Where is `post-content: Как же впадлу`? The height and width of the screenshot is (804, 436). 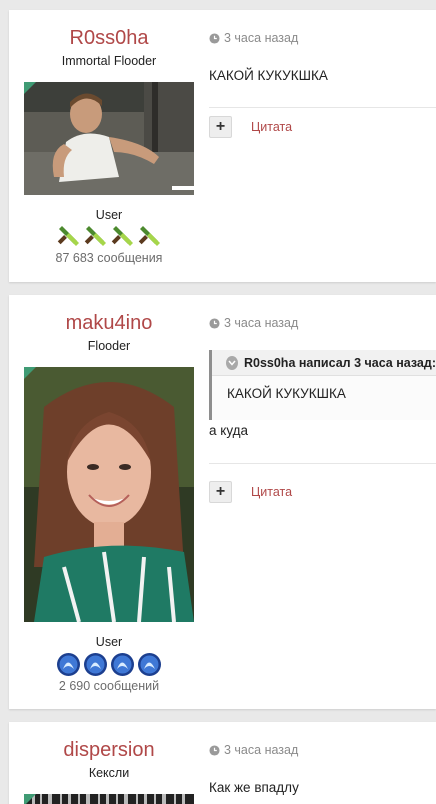 post-content: Как же впадлу is located at coordinates (254, 787).